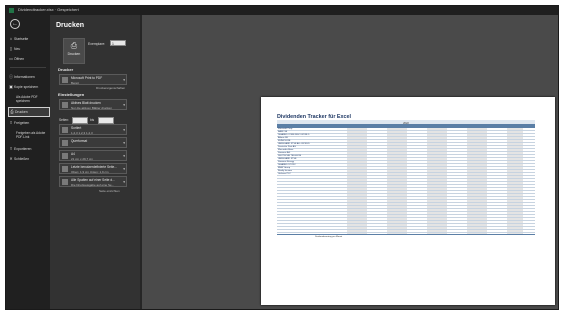 The image size is (564, 315). What do you see at coordinates (93, 79) in the screenshot?
I see `printer-select: Microsoft Print to PDF Bereit ▾` at bounding box center [93, 79].